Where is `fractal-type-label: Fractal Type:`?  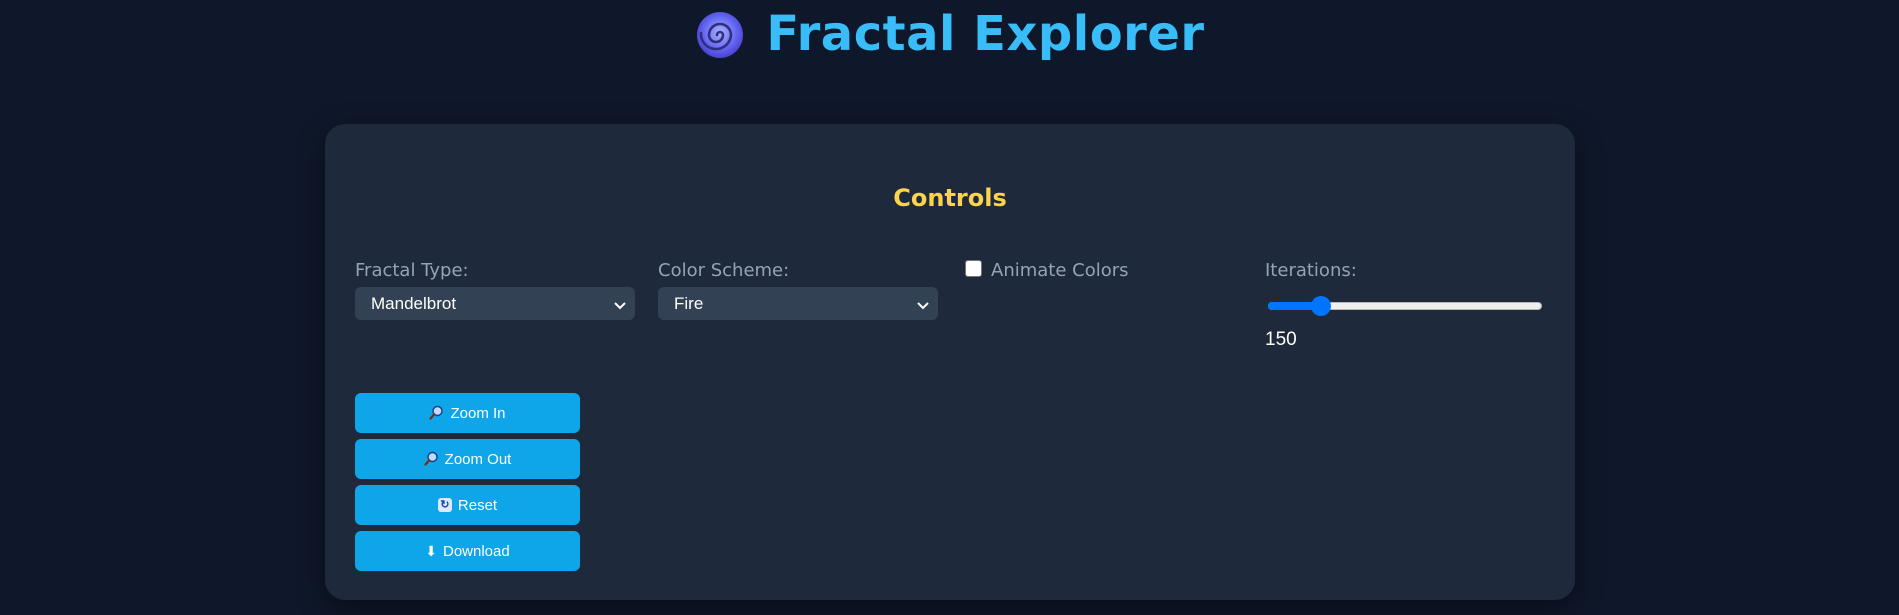 fractal-type-label: Fractal Type: is located at coordinates (412, 270).